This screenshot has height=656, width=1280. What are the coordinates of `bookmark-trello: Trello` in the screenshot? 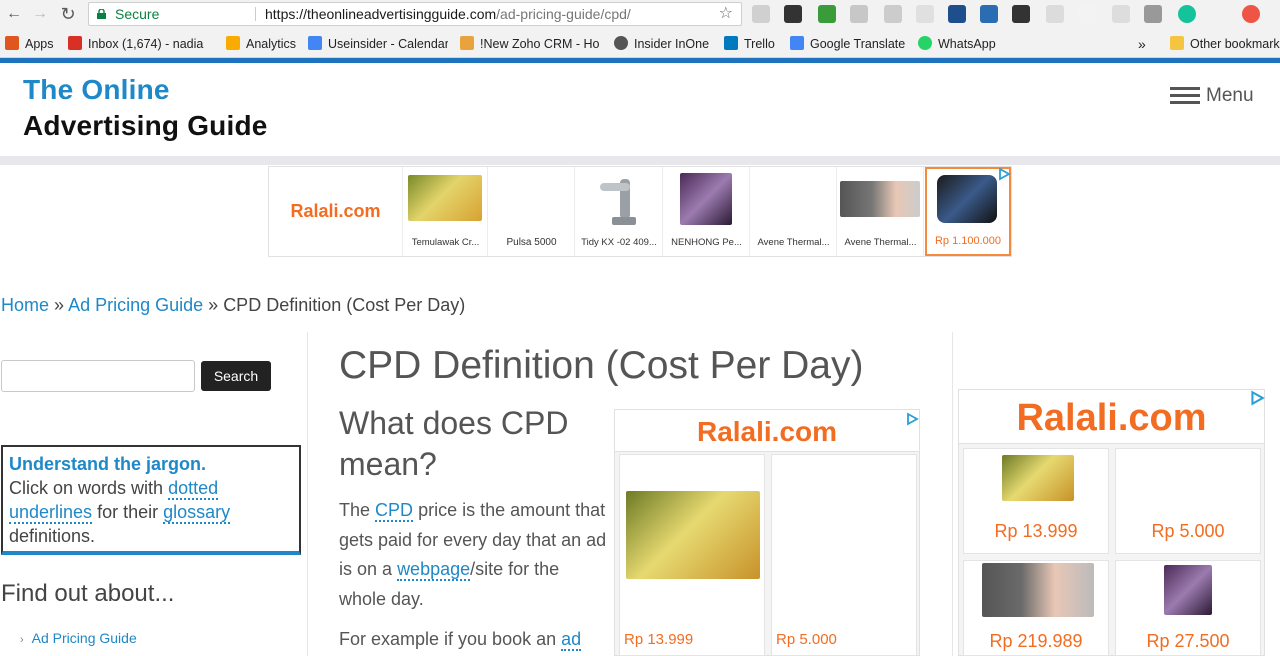 It's located at (749, 44).